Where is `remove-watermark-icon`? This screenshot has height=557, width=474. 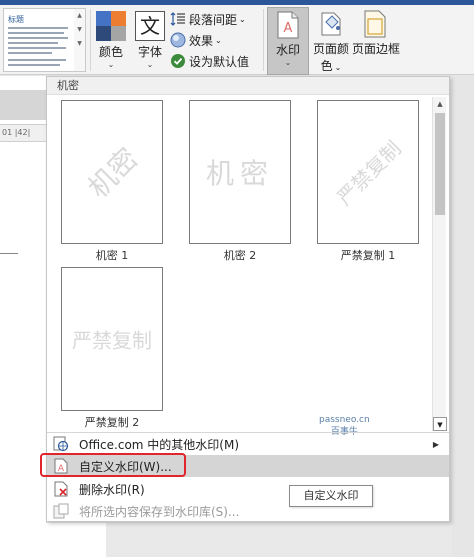
remove-watermark-icon is located at coordinates (61, 489).